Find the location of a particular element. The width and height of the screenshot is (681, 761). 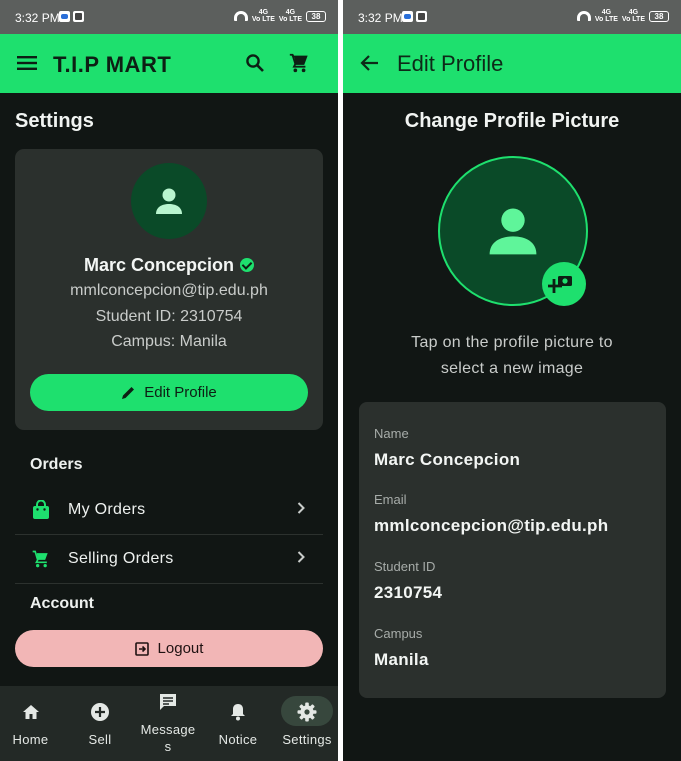

logout-label: Logout is located at coordinates (180, 648).